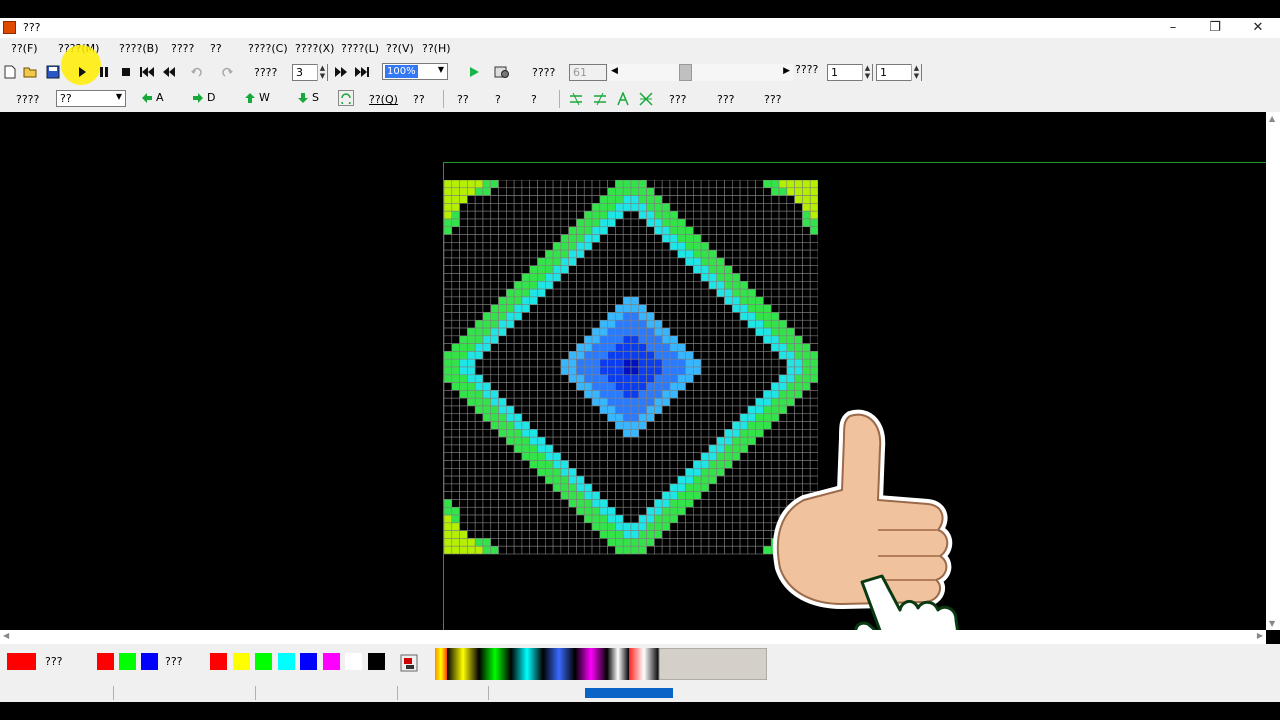 This screenshot has width=1280, height=720. Describe the element at coordinates (623, 99) in the screenshot. I see `flip-icon` at that location.